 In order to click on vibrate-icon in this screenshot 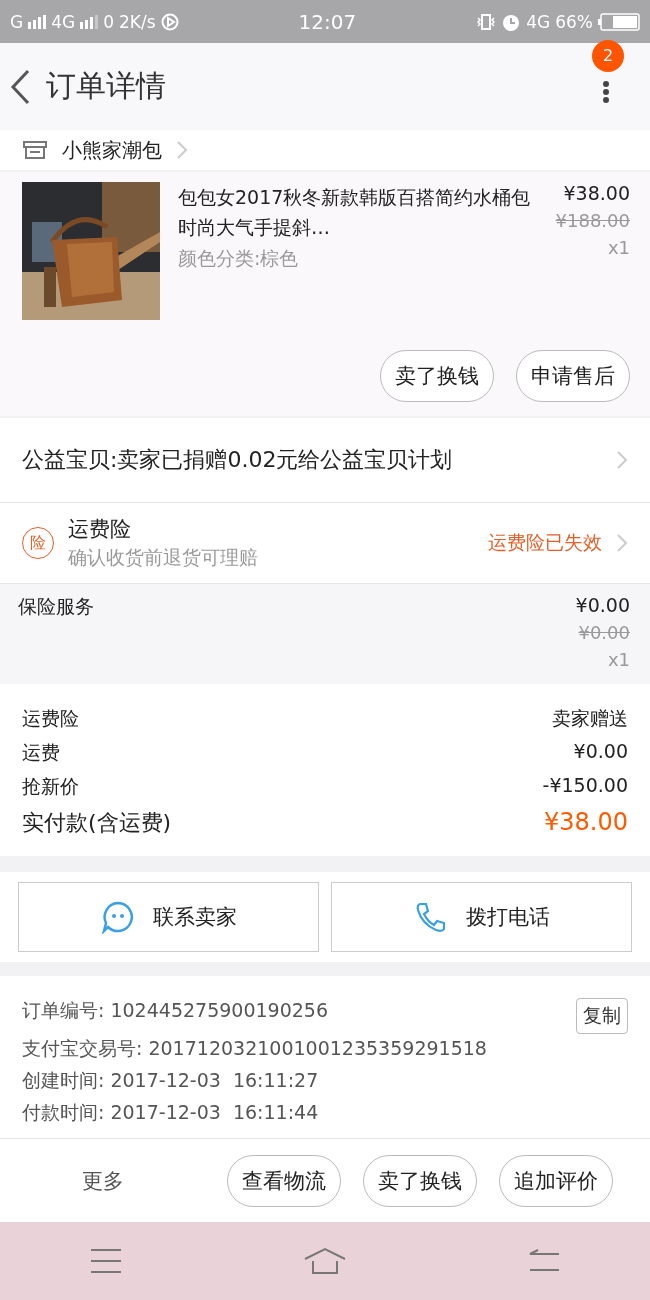, I will do `click(486, 21)`.